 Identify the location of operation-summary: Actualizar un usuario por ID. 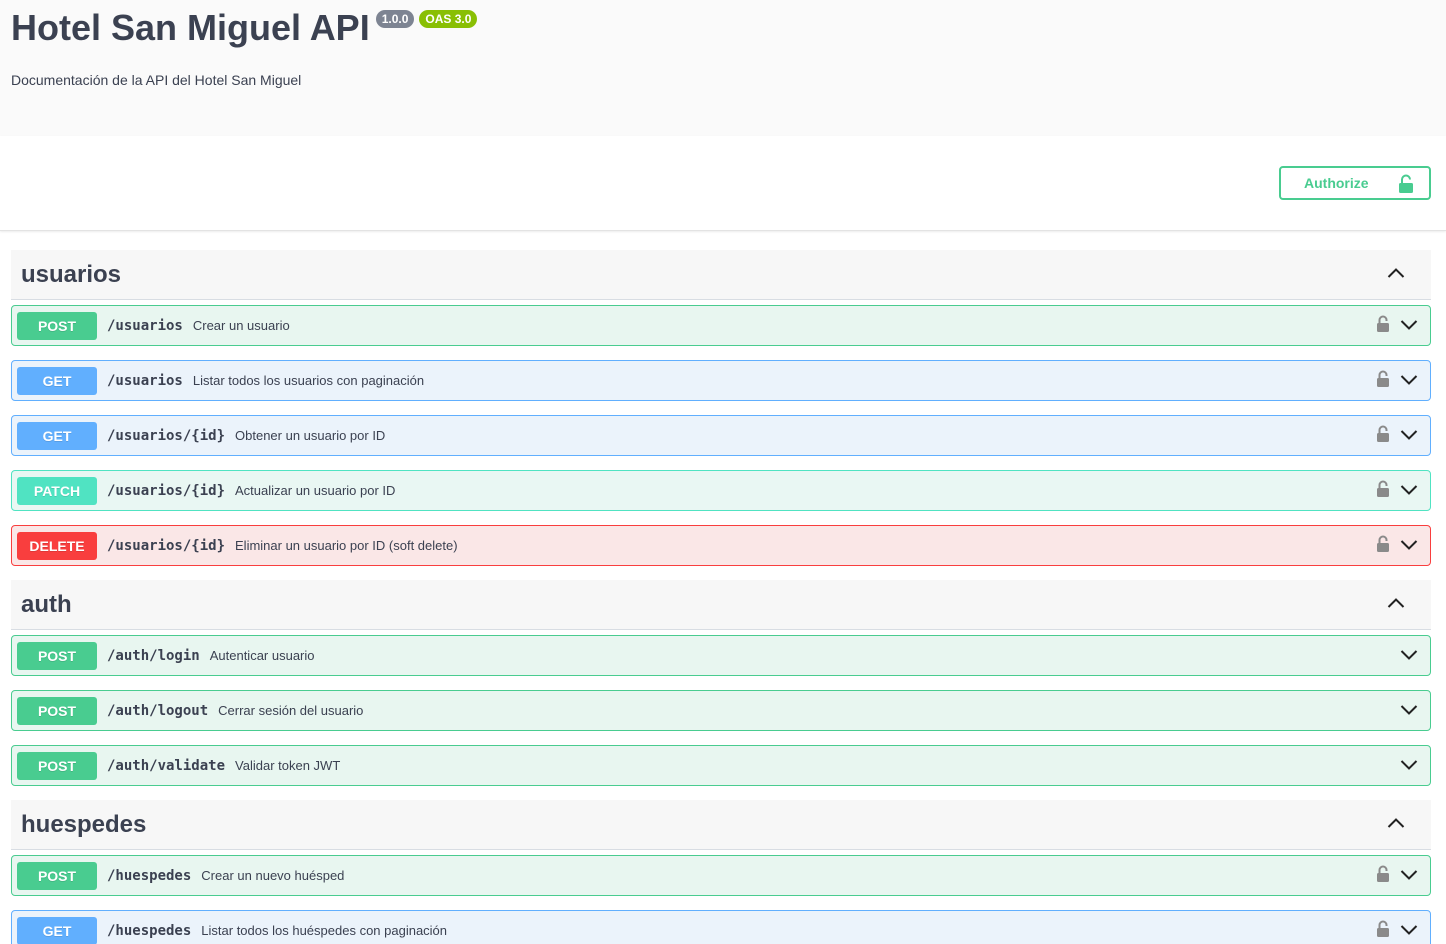
(315, 490).